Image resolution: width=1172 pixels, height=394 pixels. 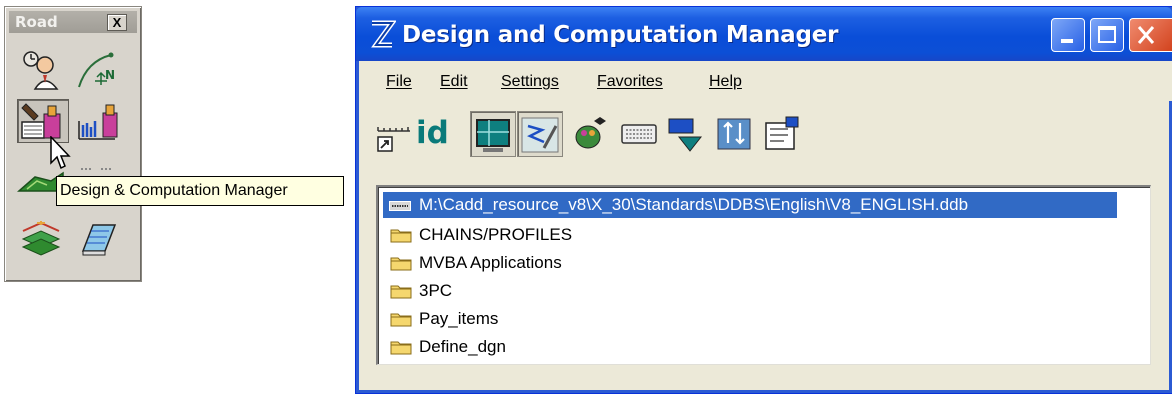 What do you see at coordinates (383, 34) in the screenshot?
I see `app-logo-icon` at bounding box center [383, 34].